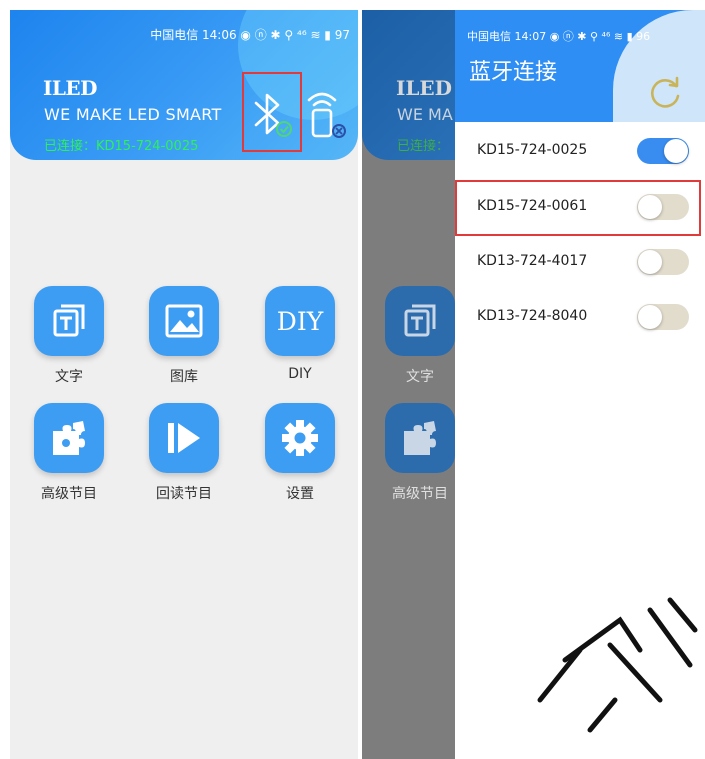 The image size is (705, 759). What do you see at coordinates (617, 664) in the screenshot?
I see `watermark` at bounding box center [617, 664].